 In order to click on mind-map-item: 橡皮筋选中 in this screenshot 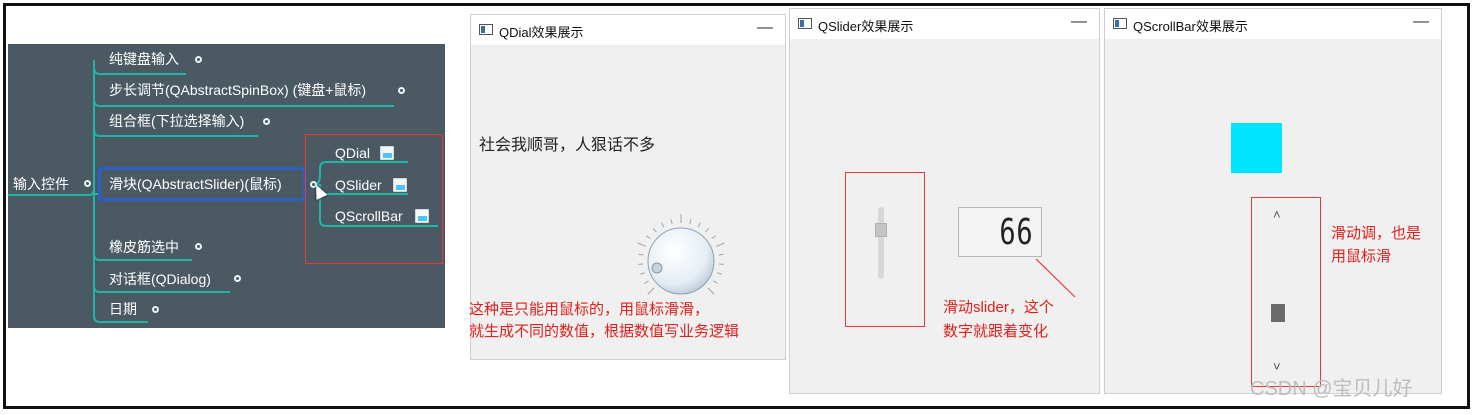, I will do `click(144, 247)`.